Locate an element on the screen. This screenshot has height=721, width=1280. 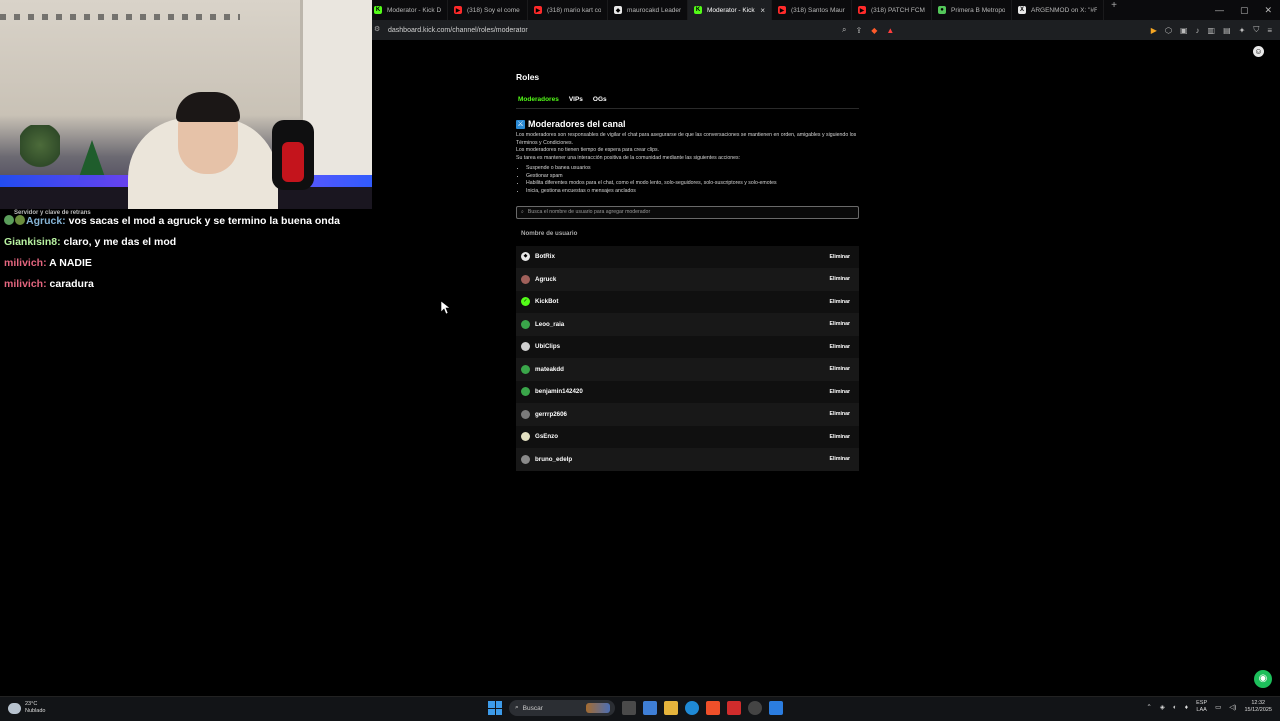
moderator-username: BotRix is located at coordinates (682, 256).